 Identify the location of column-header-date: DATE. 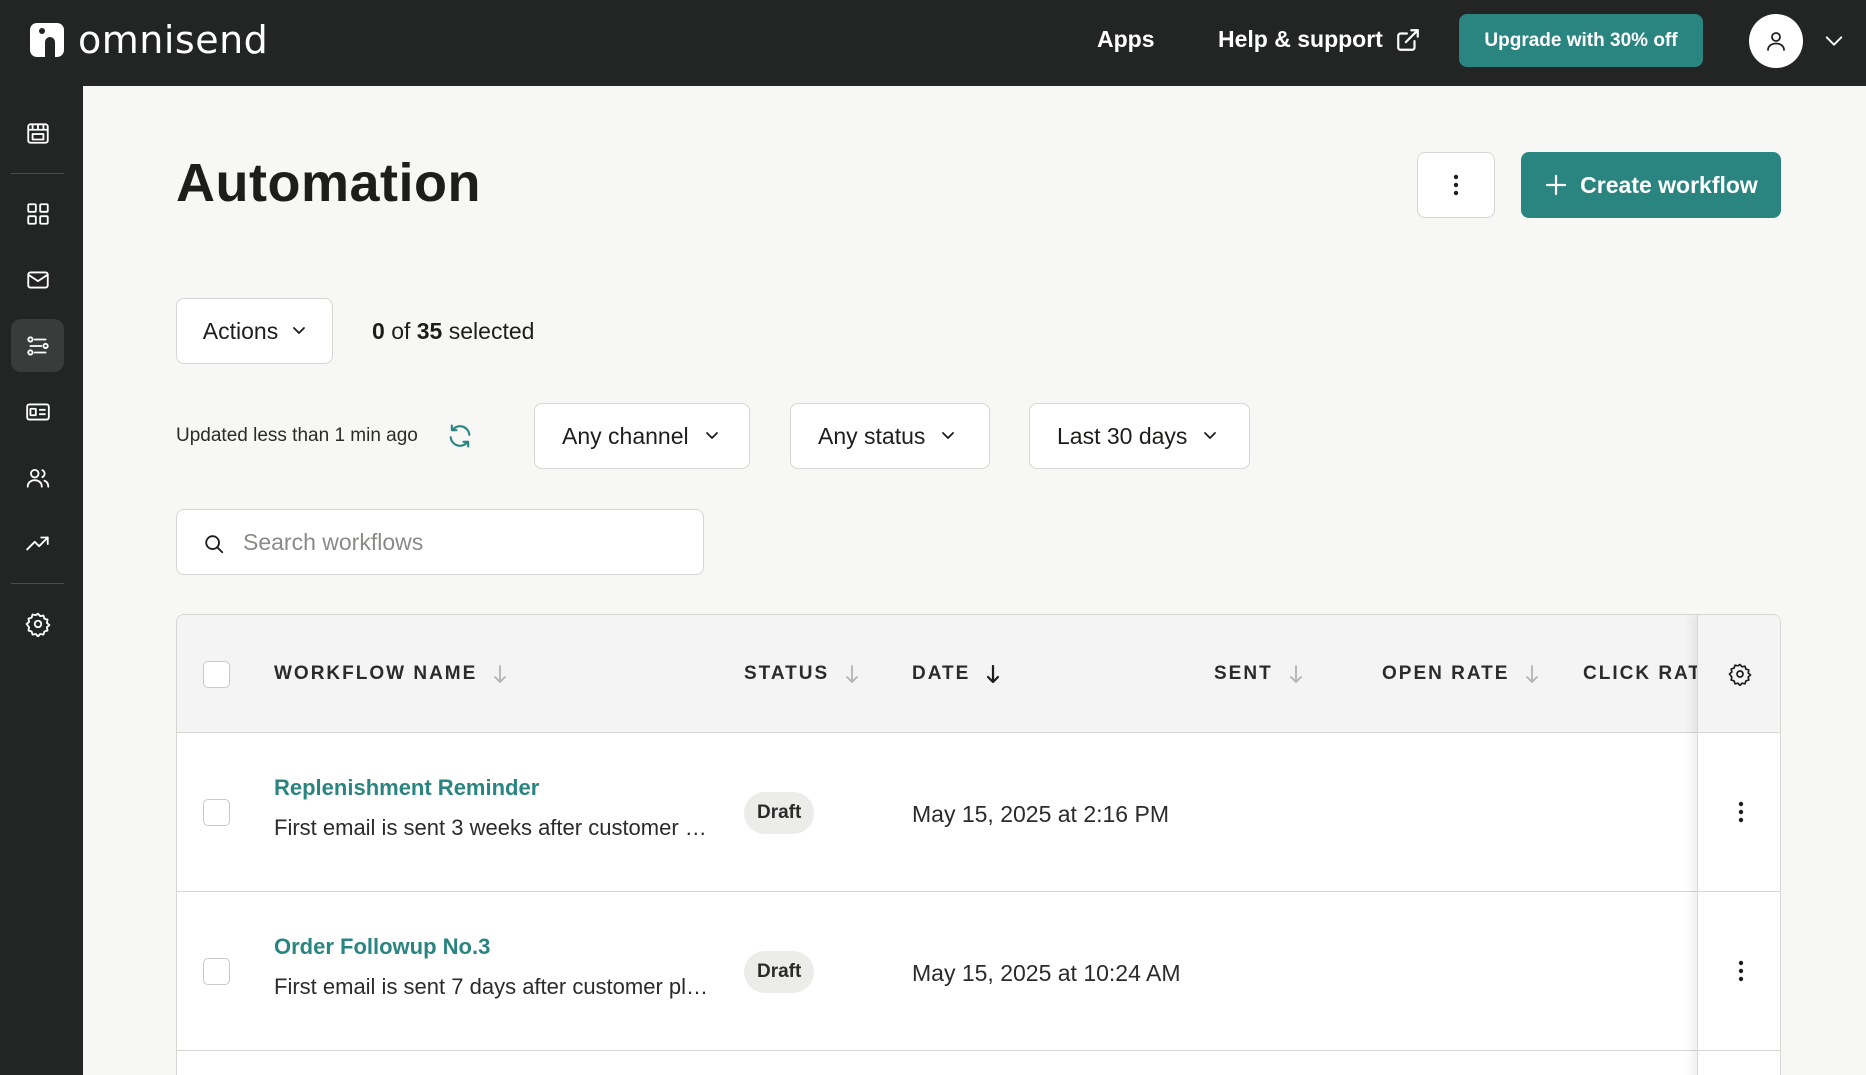
(956, 674).